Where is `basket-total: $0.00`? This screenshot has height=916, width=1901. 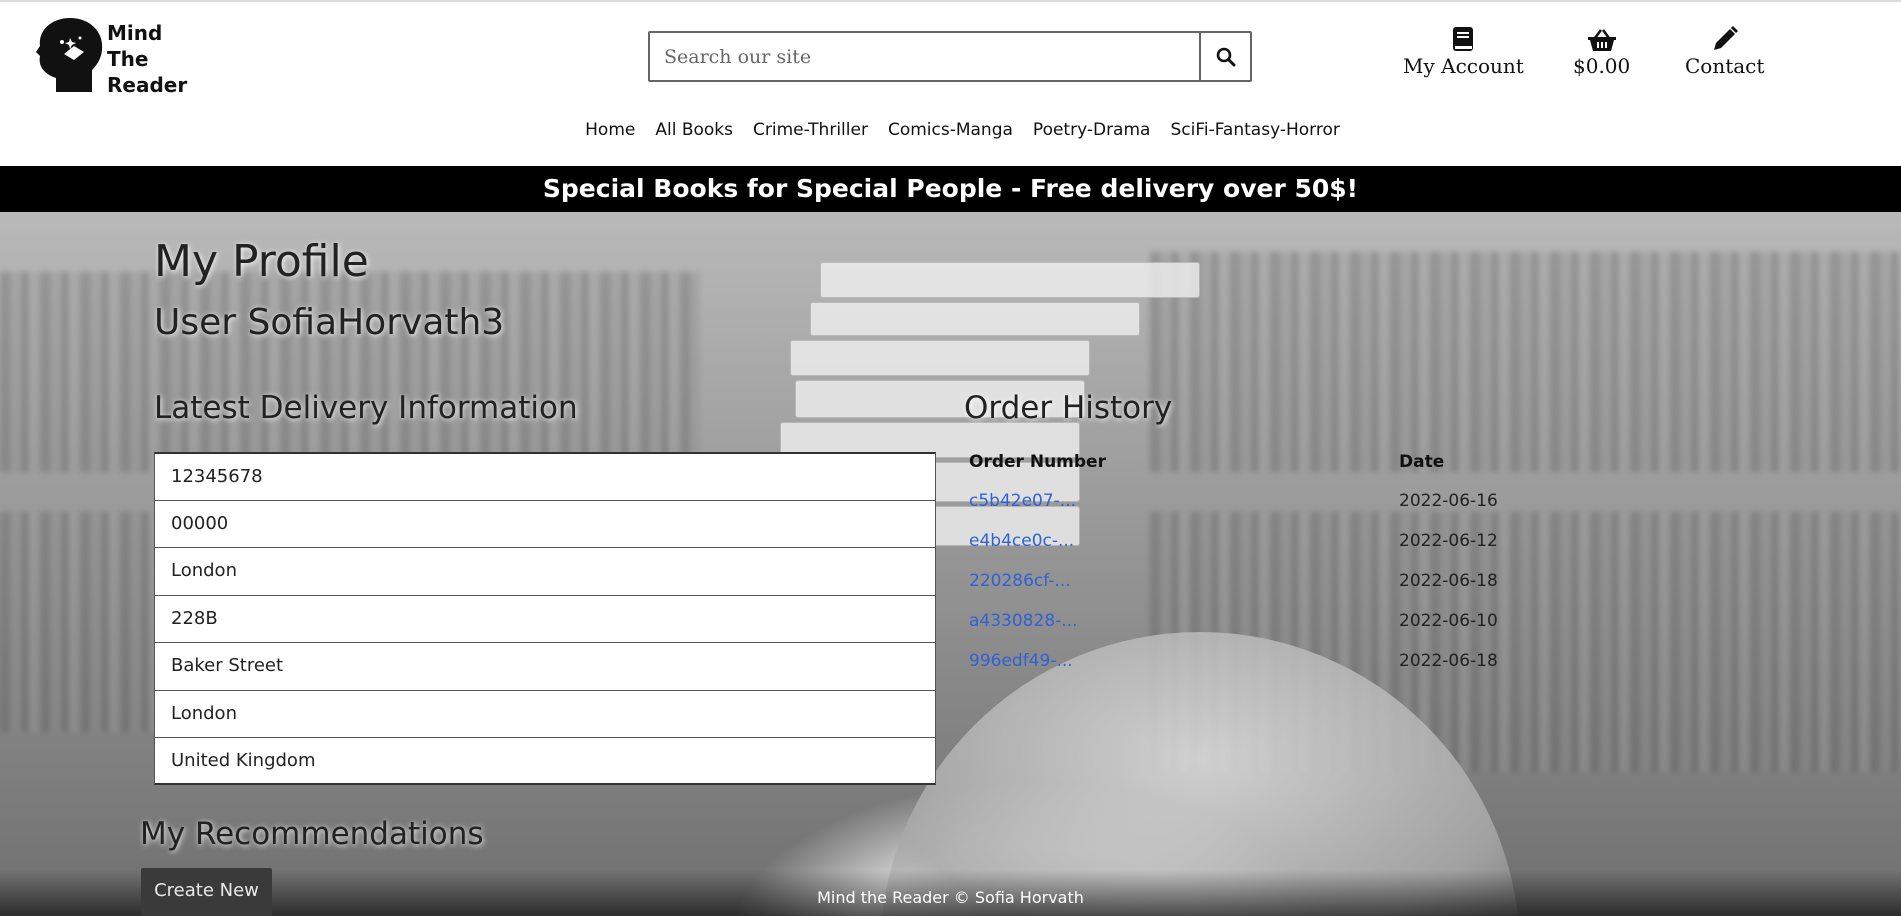 basket-total: $0.00 is located at coordinates (1602, 66).